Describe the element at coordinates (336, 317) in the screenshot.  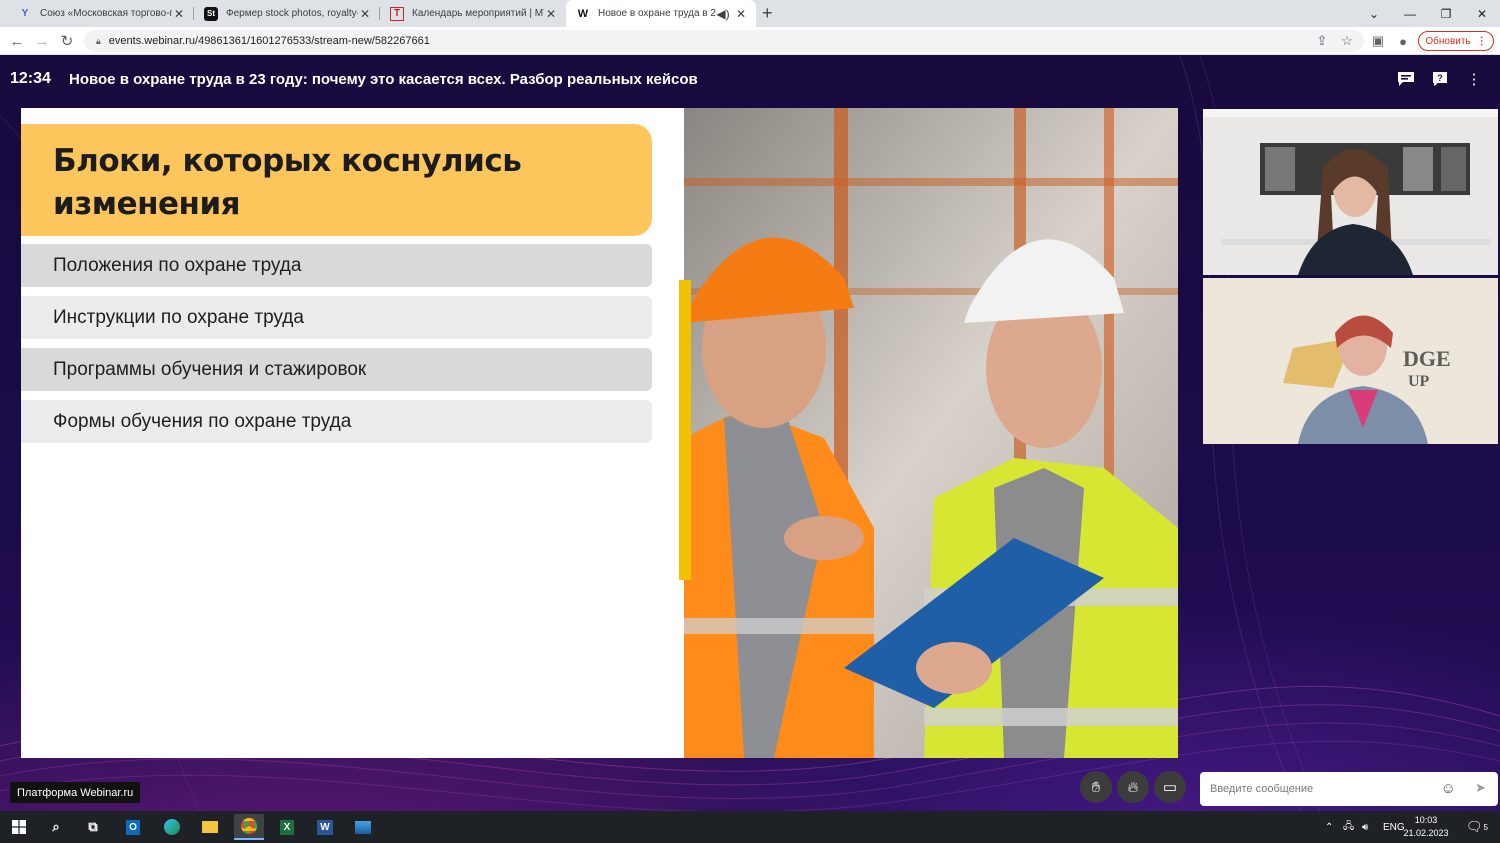
I see `slide-list-item: Инструкции по охране труда` at that location.